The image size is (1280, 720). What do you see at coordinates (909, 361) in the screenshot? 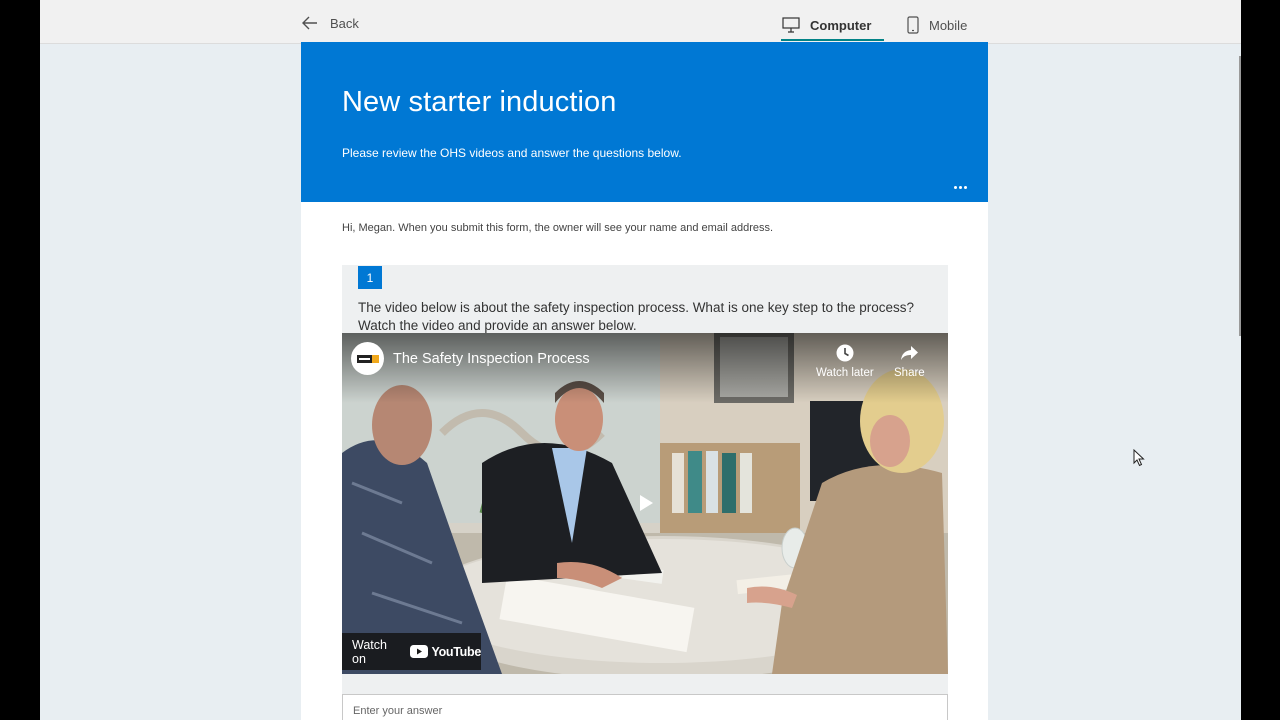
I see `share-button: Share` at bounding box center [909, 361].